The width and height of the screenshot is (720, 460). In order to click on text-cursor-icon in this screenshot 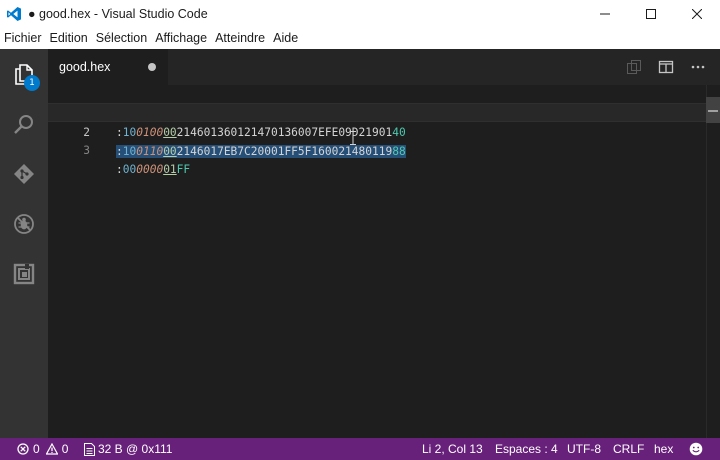, I will do `click(353, 138)`.